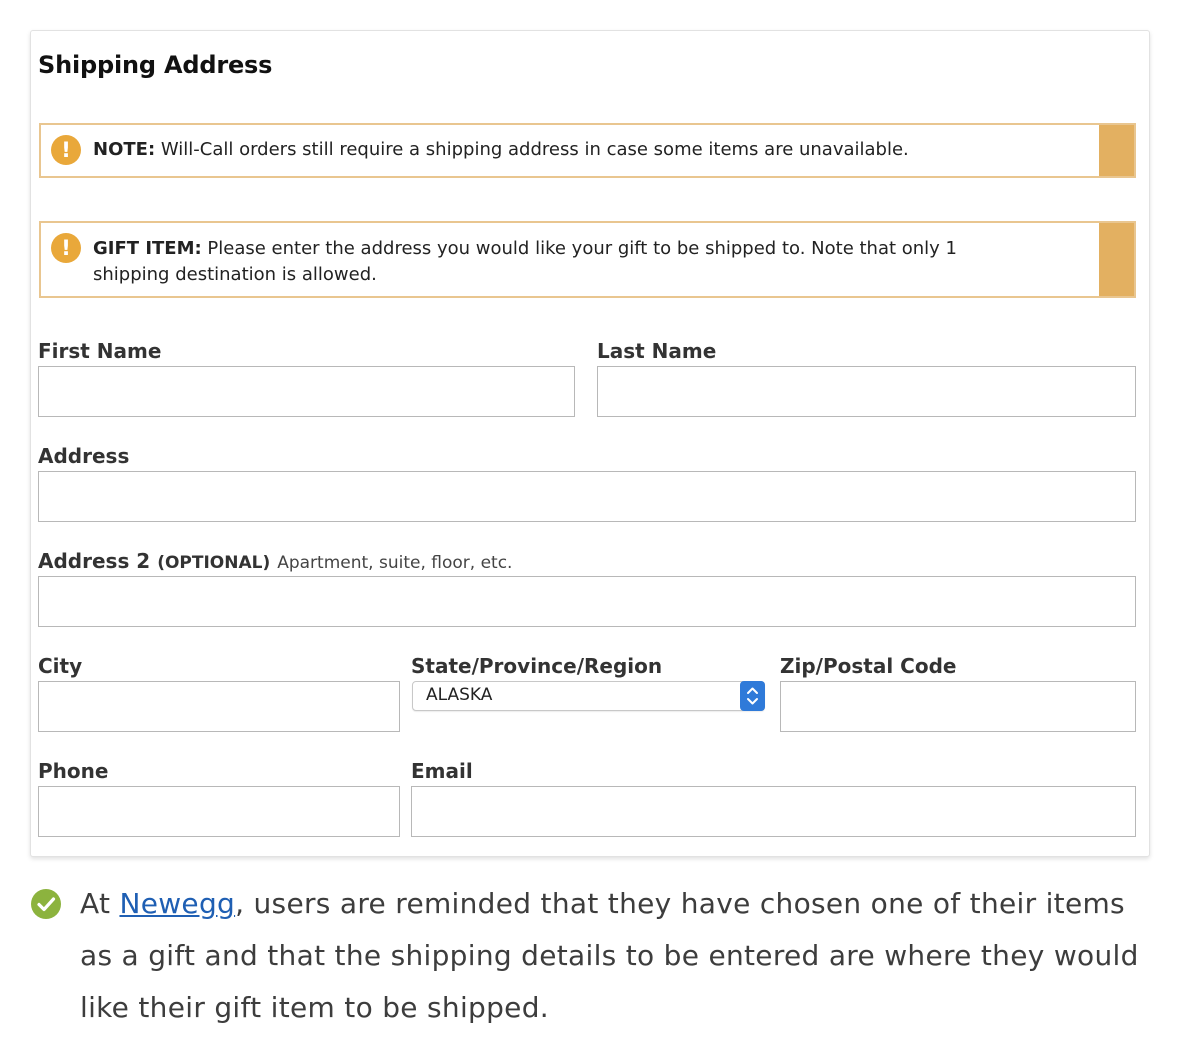 This screenshot has height=1064, width=1180. I want to click on last-name-label: Last Name, so click(657, 351).